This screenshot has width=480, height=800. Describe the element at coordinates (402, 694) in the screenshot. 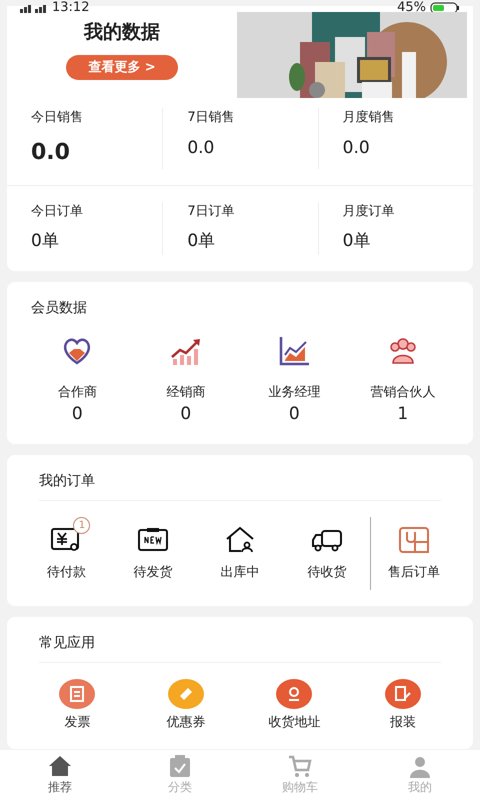

I see `install-icon` at that location.